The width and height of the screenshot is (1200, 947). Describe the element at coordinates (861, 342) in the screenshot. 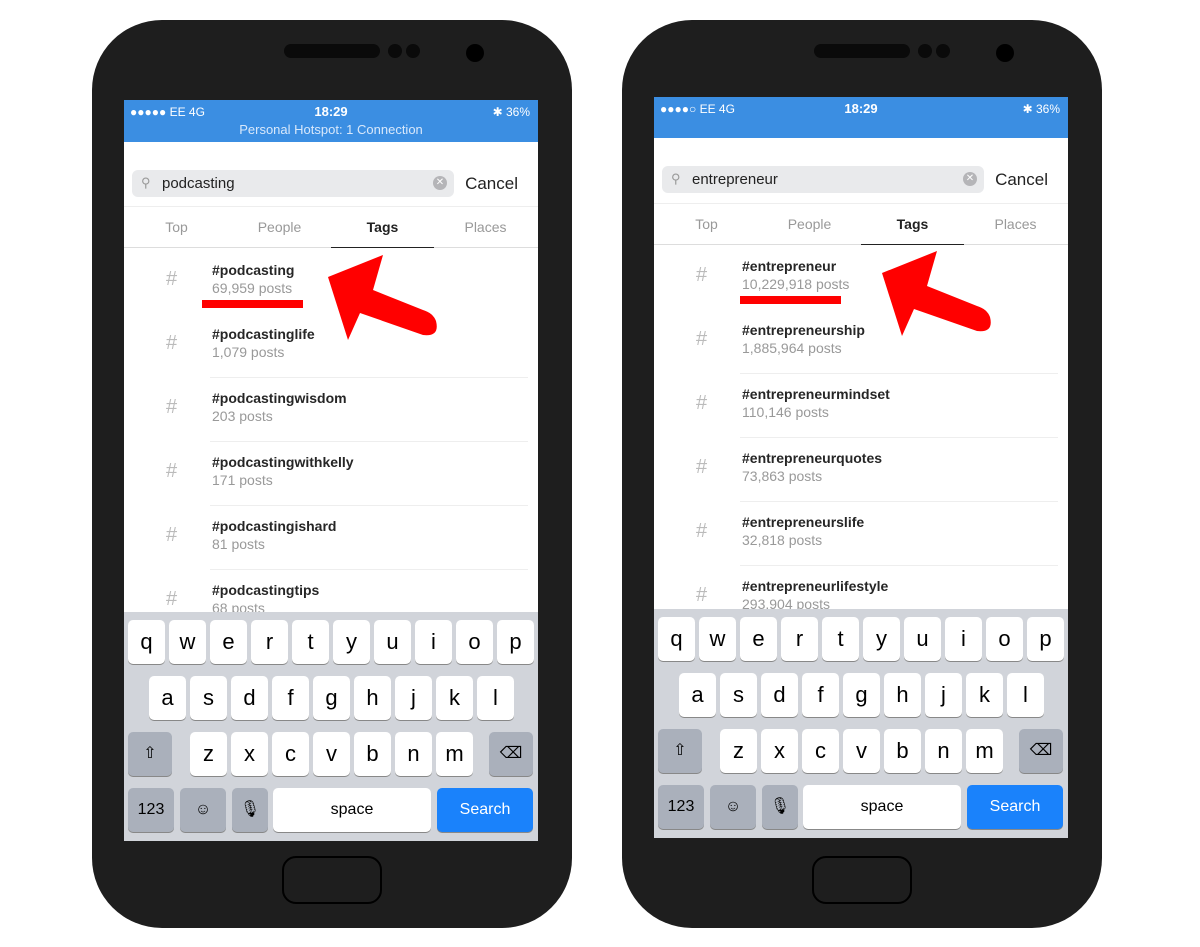

I see `list-item: # #entrepreneurship 1,885,964 posts` at that location.